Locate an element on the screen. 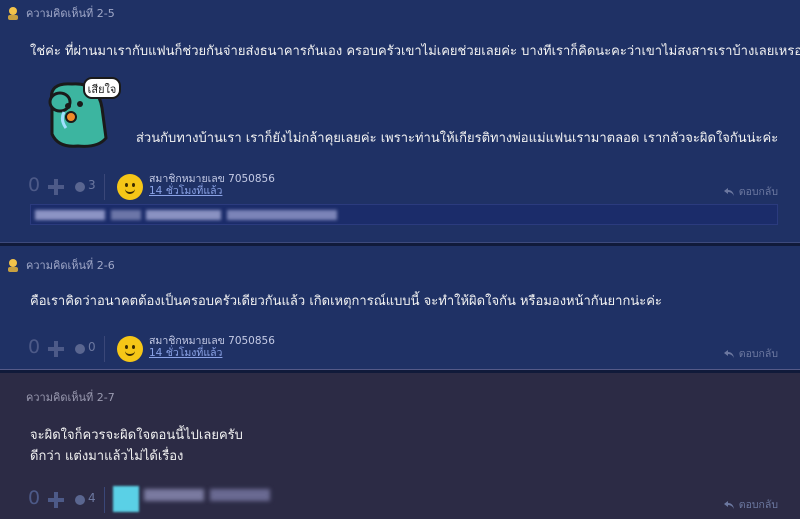  comment-number: ความคิดเห็นที่ 2-7 is located at coordinates (70, 397).